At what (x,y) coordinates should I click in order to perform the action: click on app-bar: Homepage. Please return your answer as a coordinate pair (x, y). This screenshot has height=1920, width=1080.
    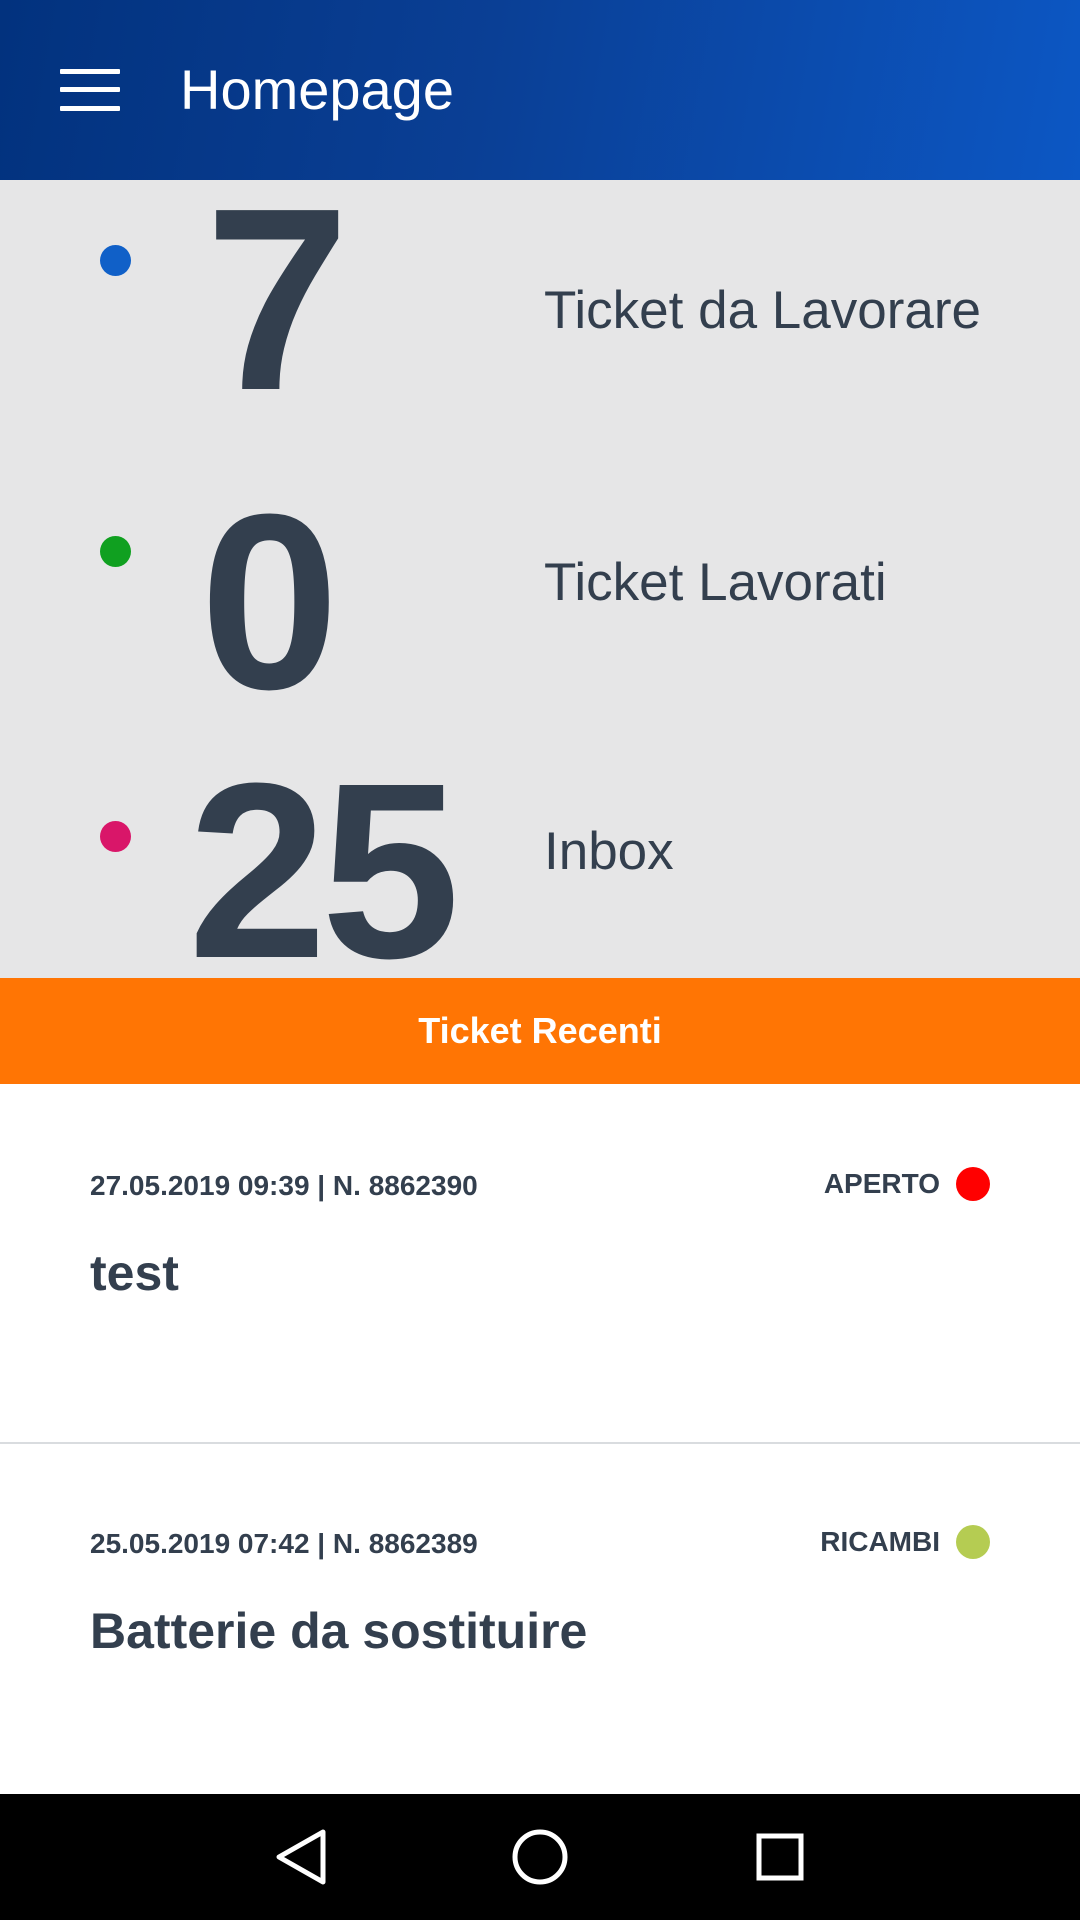
    Looking at the image, I should click on (540, 90).